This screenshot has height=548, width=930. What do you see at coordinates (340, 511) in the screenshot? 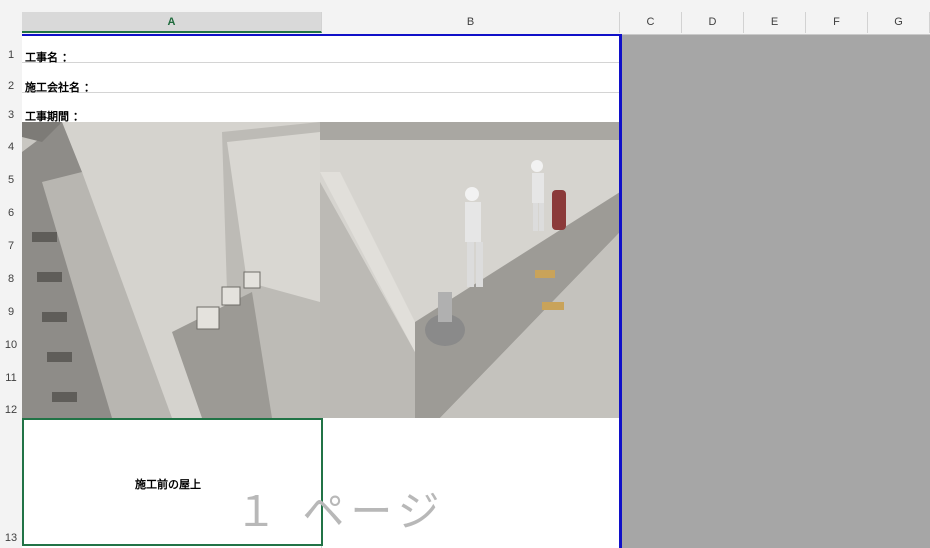
I see `page-number-watermark: １ ページ` at bounding box center [340, 511].